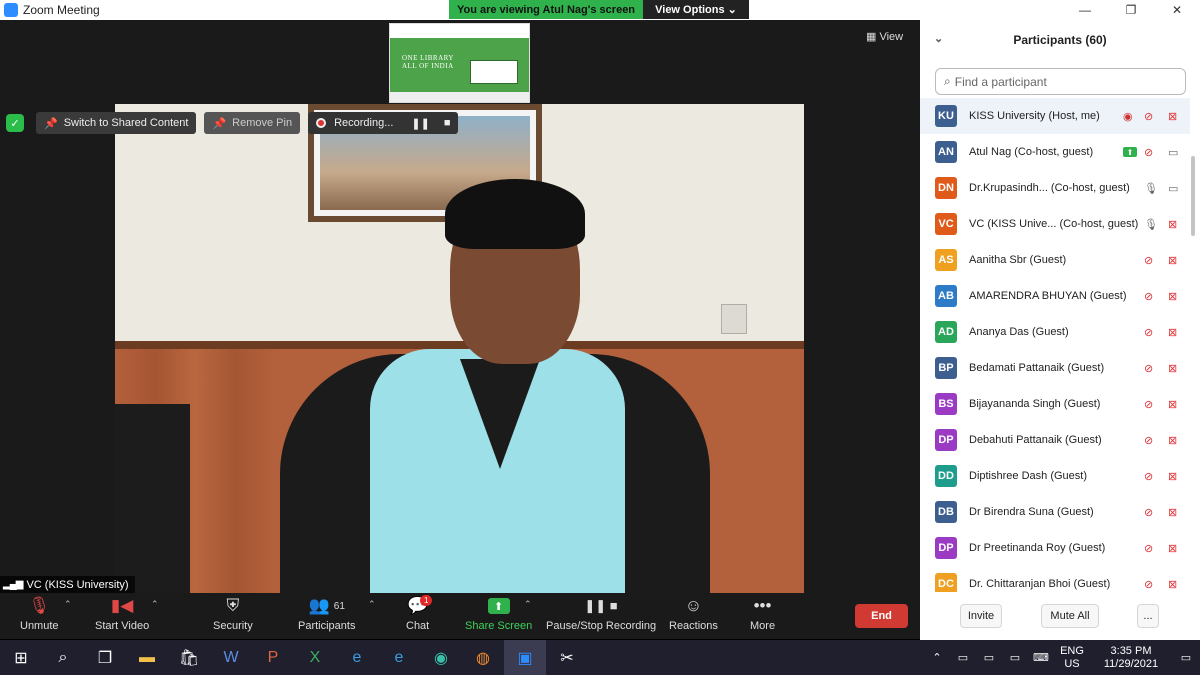  What do you see at coordinates (938, 38) in the screenshot?
I see `chevron-down-icon: ⌄` at bounding box center [938, 38].